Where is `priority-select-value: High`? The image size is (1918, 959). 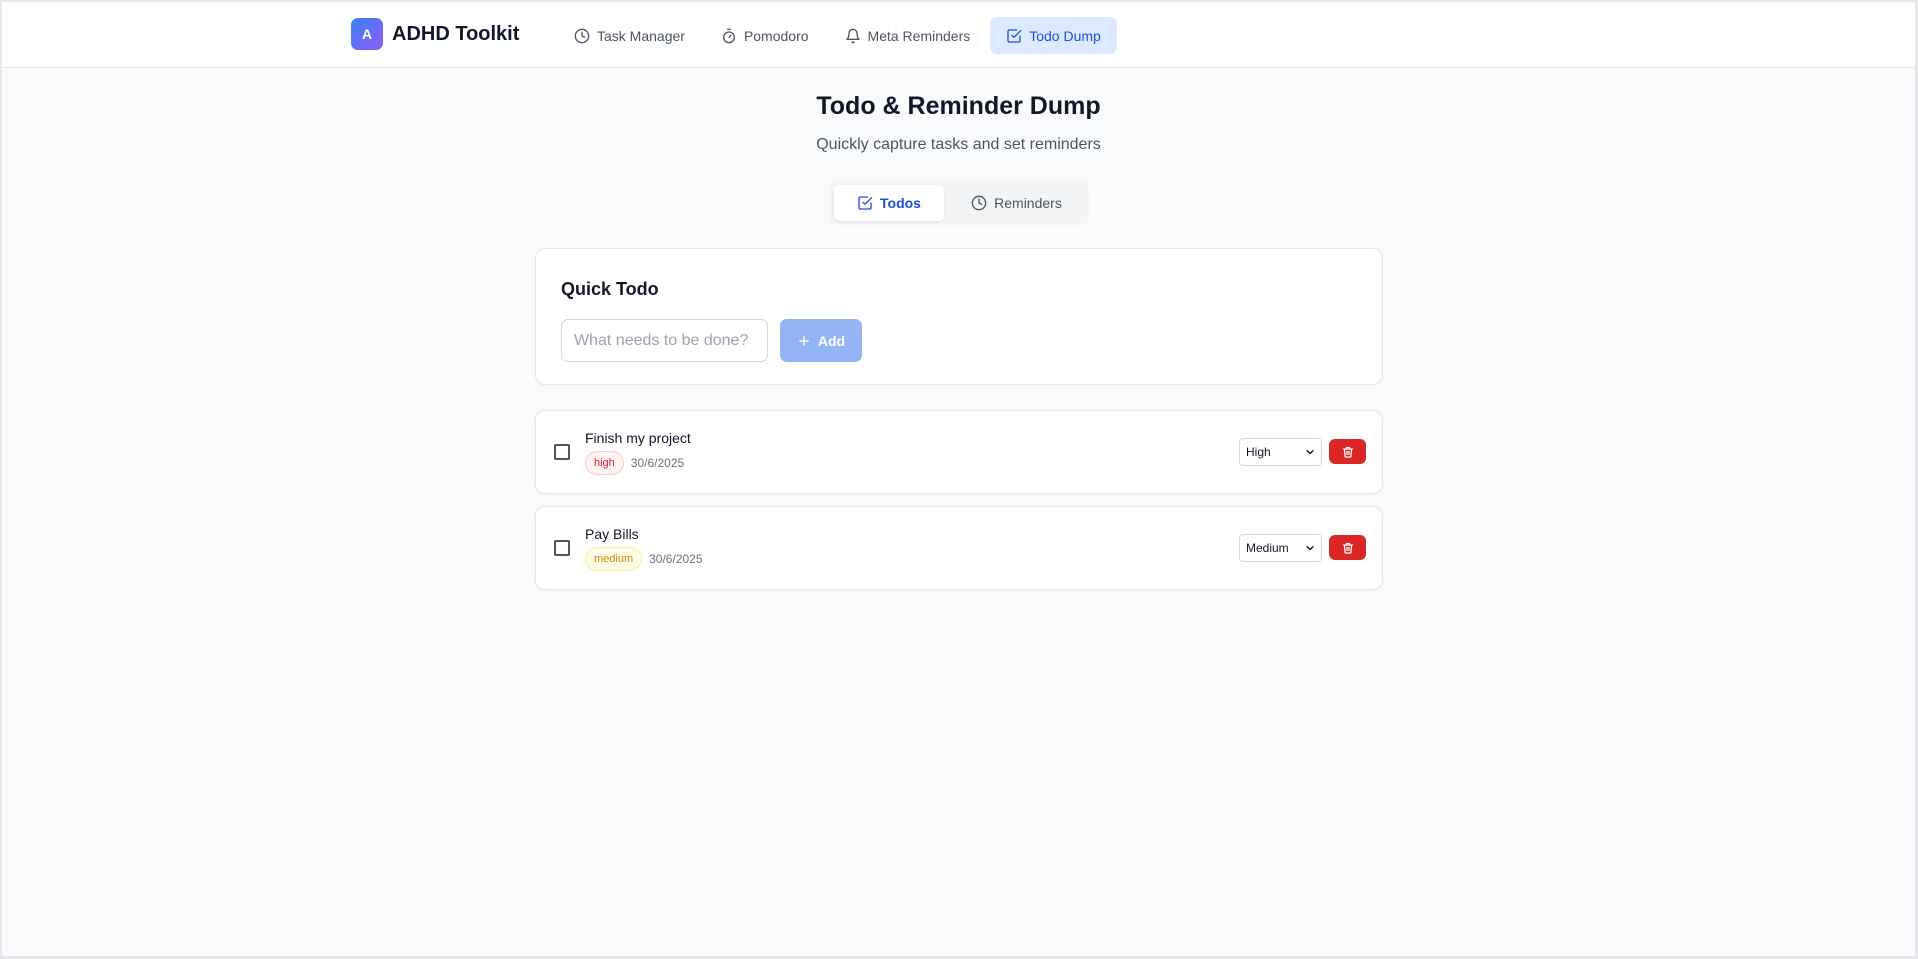
priority-select-value: High is located at coordinates (1258, 452).